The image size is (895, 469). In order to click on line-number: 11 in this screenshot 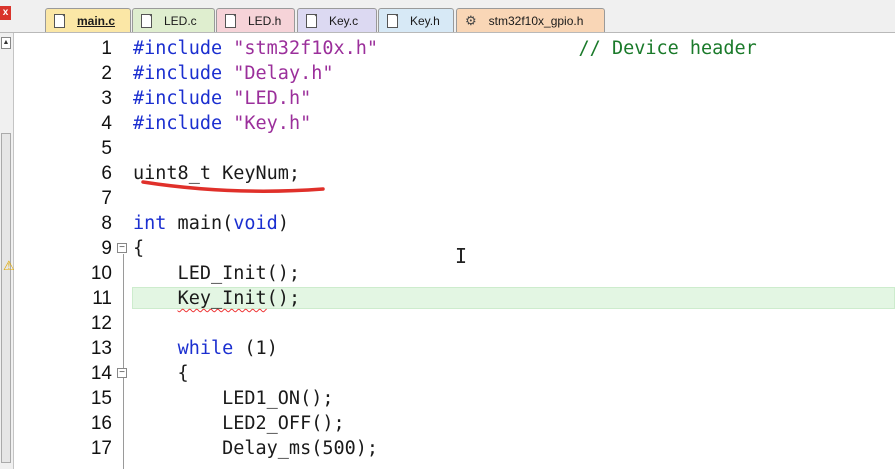, I will do `click(102, 298)`.